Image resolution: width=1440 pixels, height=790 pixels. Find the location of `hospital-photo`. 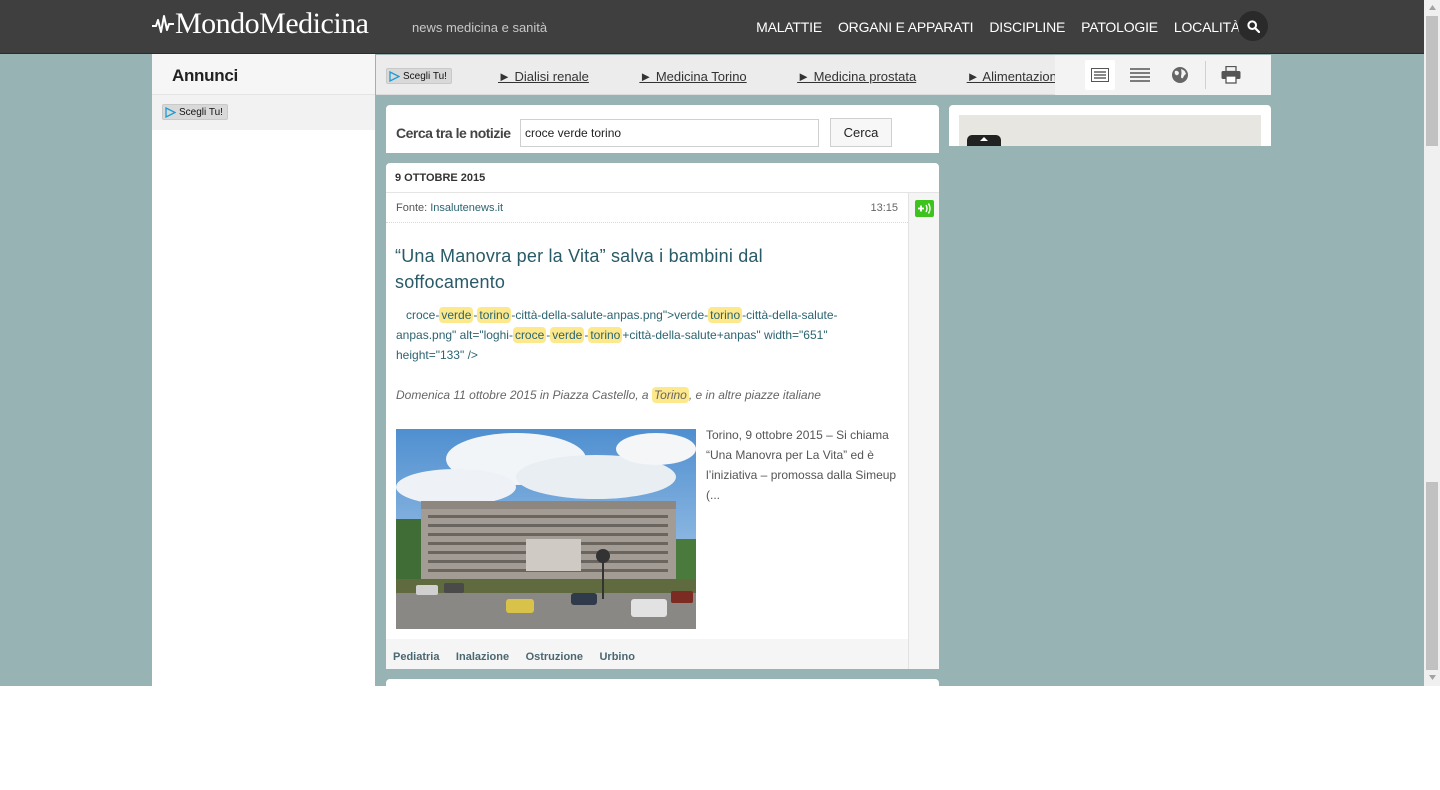

hospital-photo is located at coordinates (546, 529).